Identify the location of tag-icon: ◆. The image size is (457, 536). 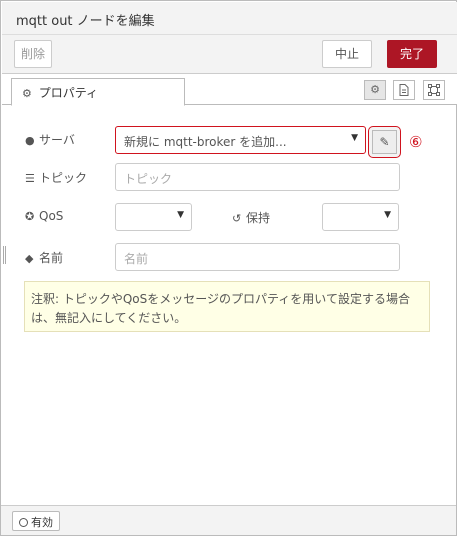
(29, 258).